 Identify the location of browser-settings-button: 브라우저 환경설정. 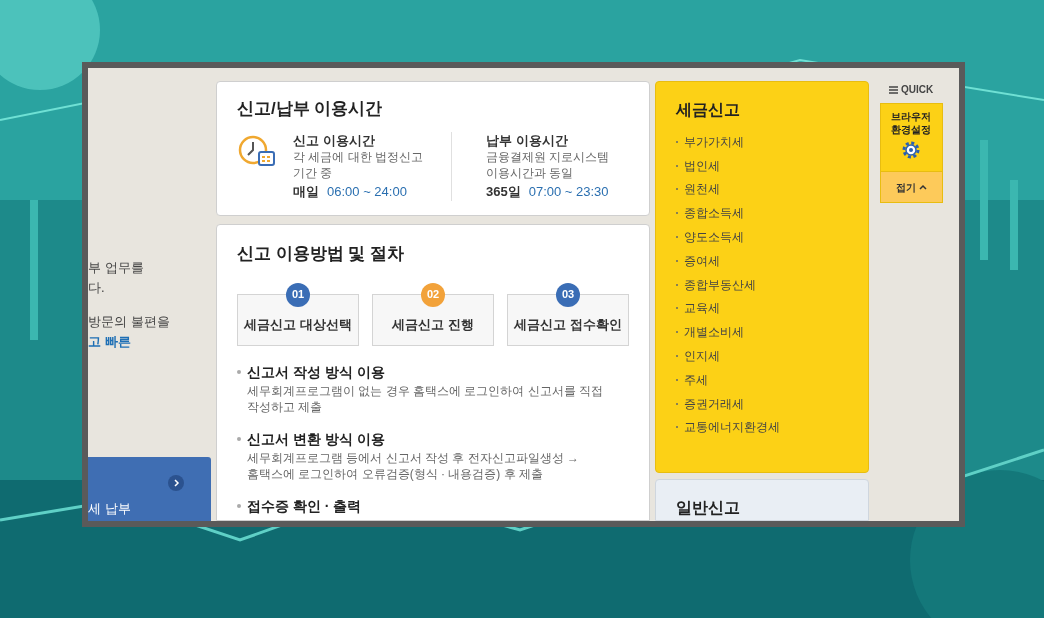
(911, 137).